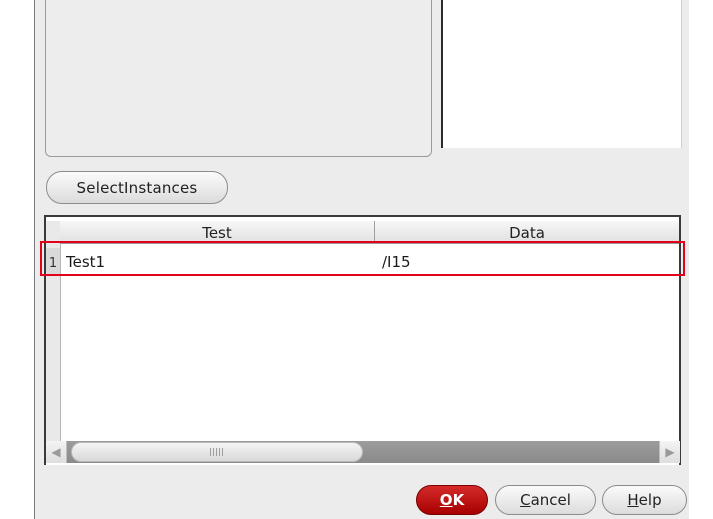 The width and height of the screenshot is (713, 519). What do you see at coordinates (550, 500) in the screenshot?
I see `cancel-label-rest: ancel` at bounding box center [550, 500].